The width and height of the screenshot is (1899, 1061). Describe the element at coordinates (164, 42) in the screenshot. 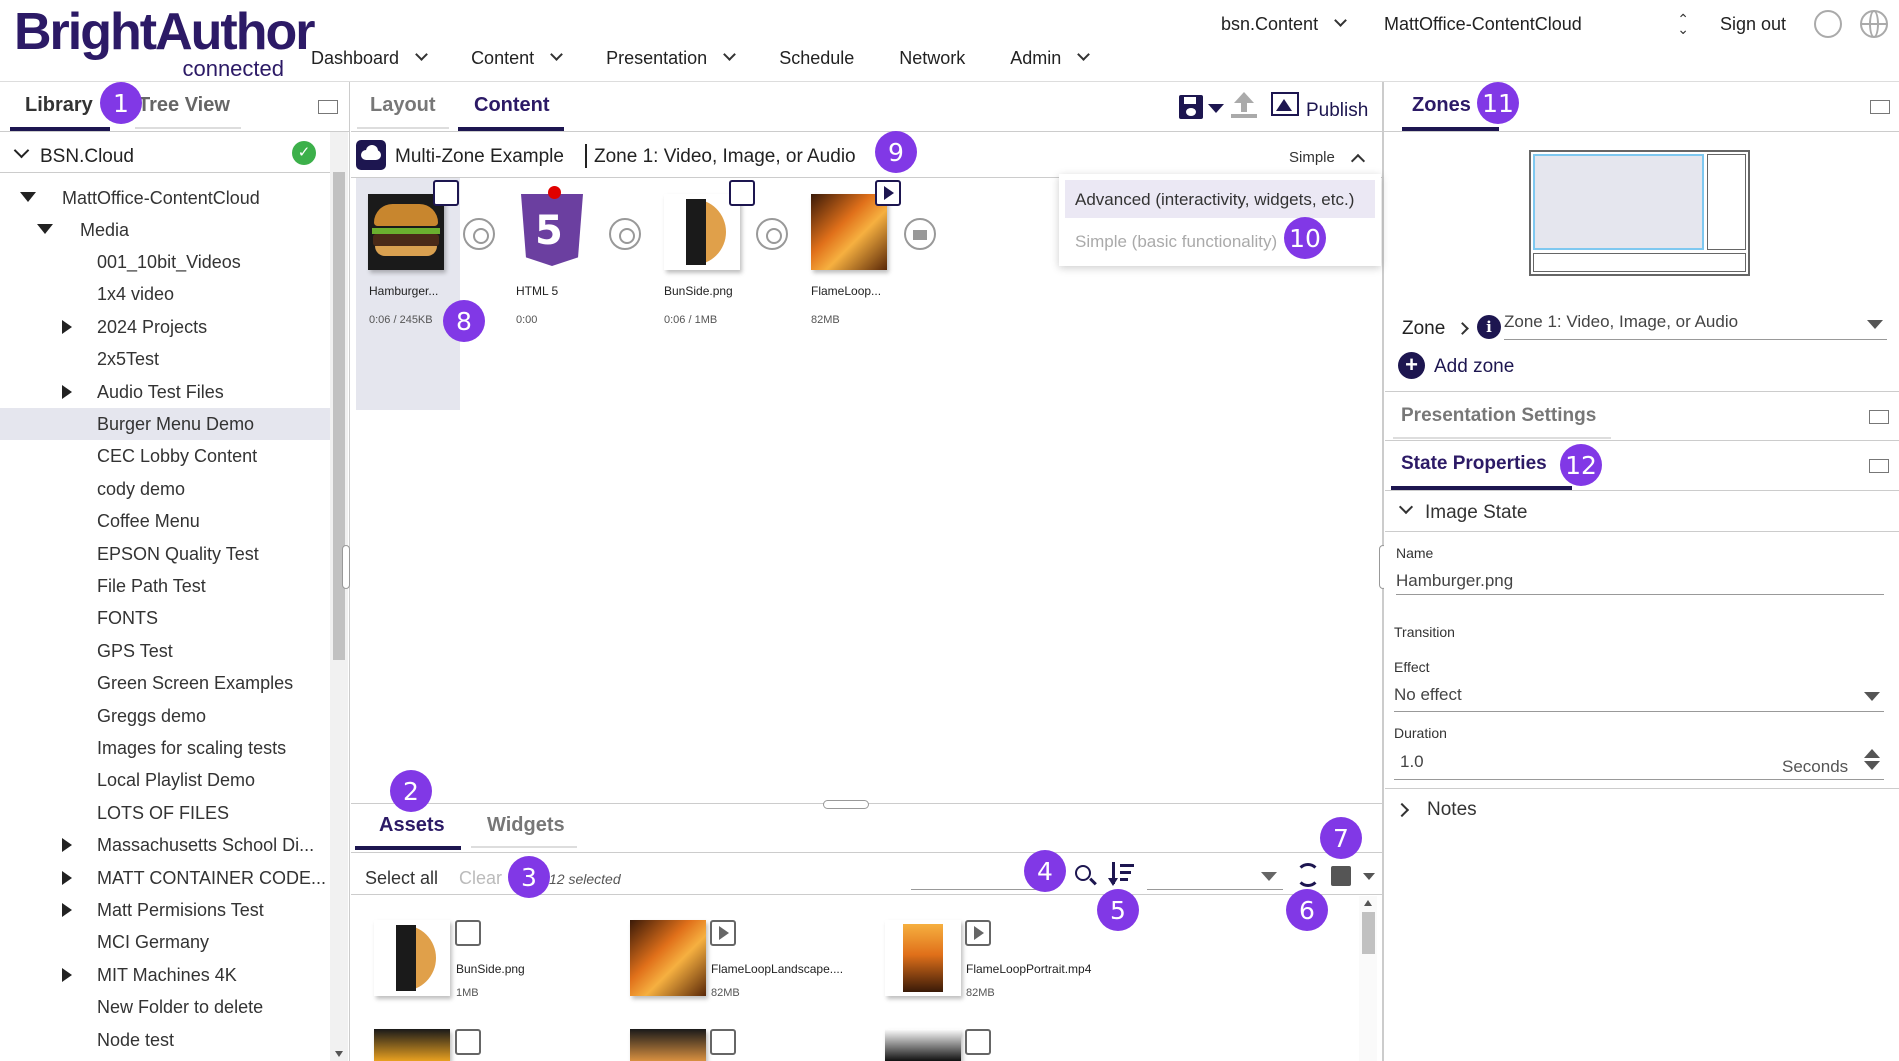

I see `logo: BrightAuthor connected` at that location.